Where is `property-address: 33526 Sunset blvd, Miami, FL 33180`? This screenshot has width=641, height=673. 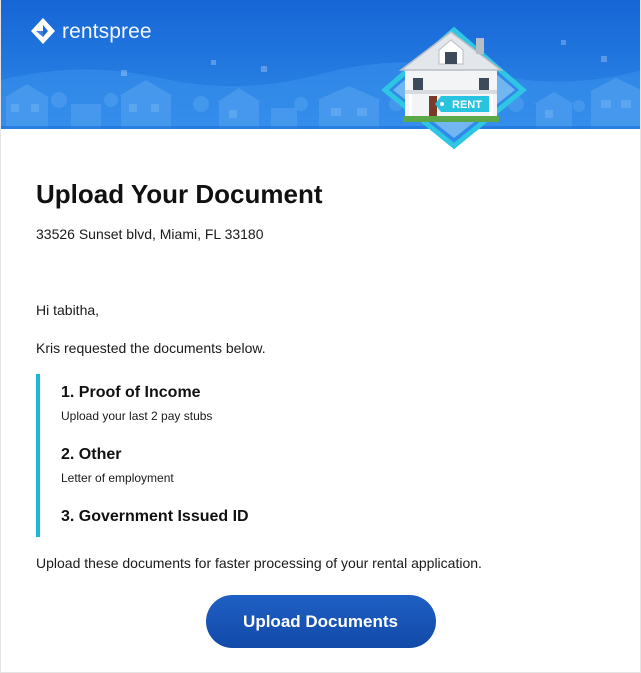 property-address: 33526 Sunset blvd, Miami, FL 33180 is located at coordinates (150, 234).